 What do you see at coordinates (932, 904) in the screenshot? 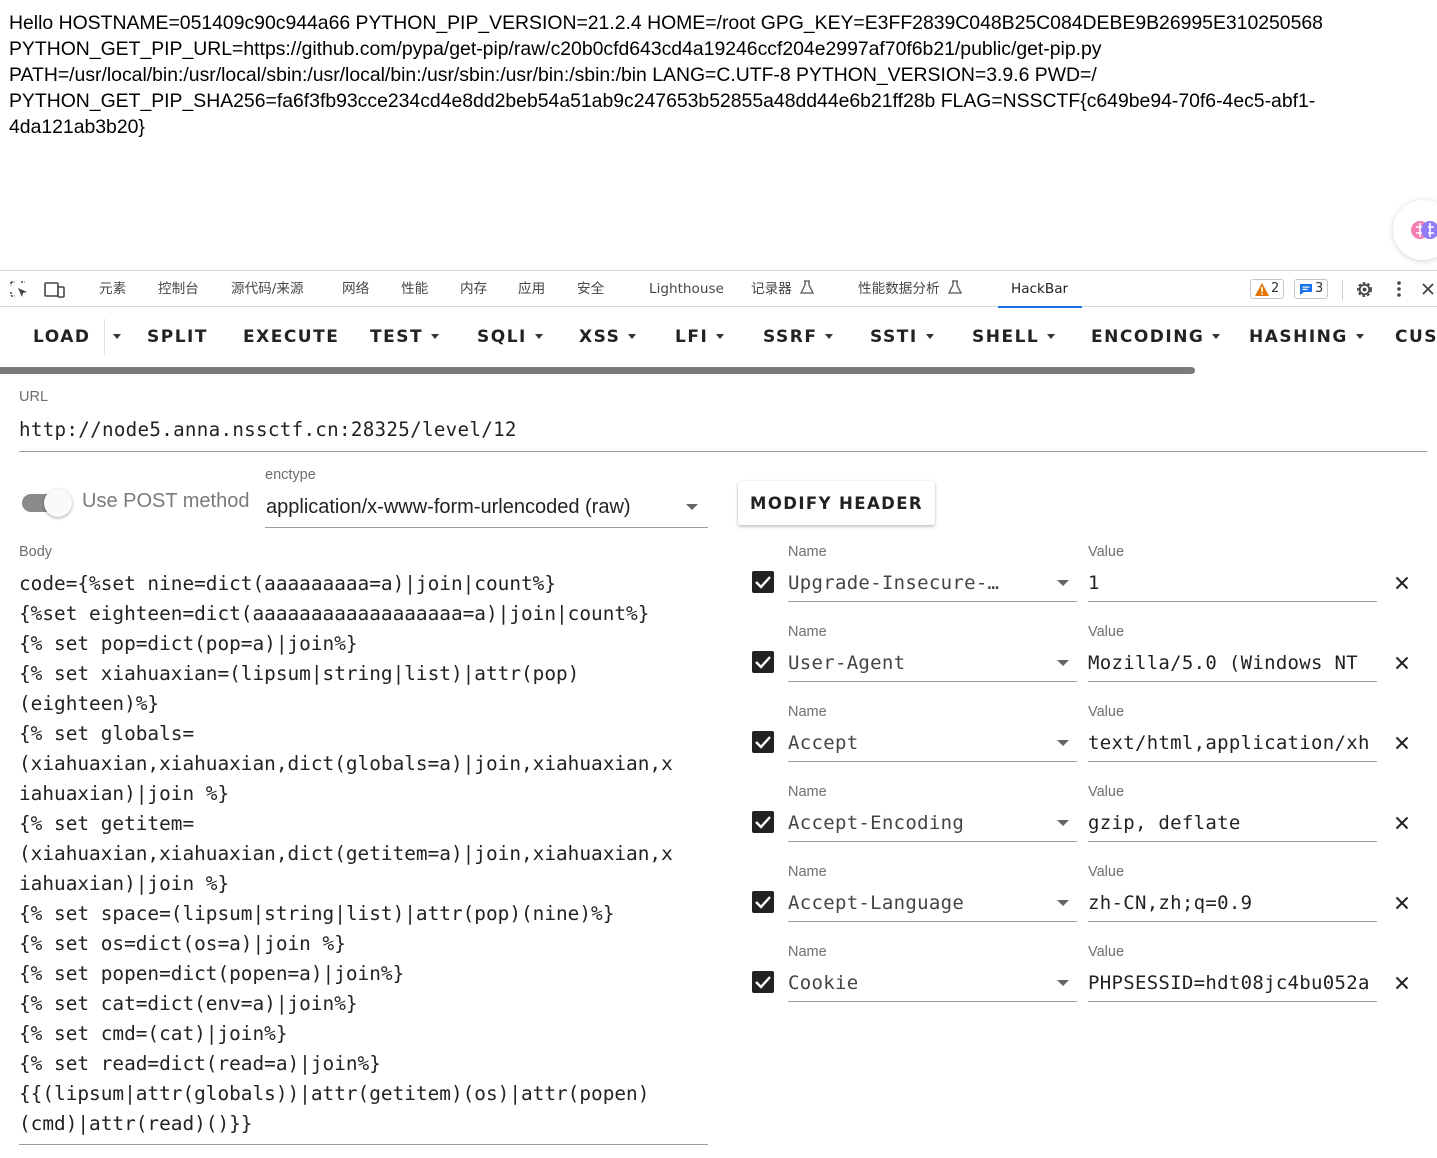
I see `header-name-select: Accept-Language` at bounding box center [932, 904].